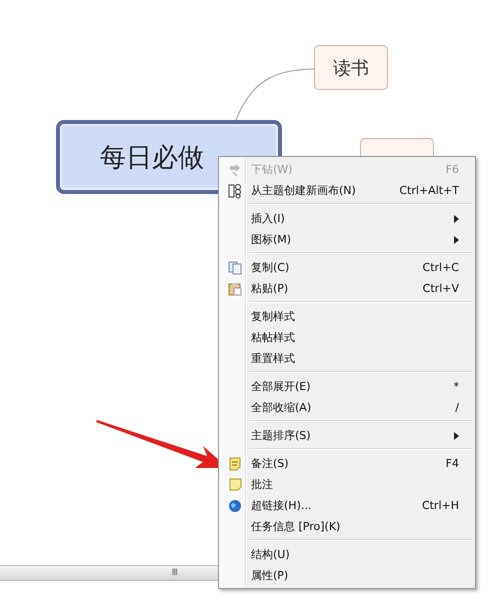  I want to click on scrollbar-grip: Ⅲ, so click(175, 573).